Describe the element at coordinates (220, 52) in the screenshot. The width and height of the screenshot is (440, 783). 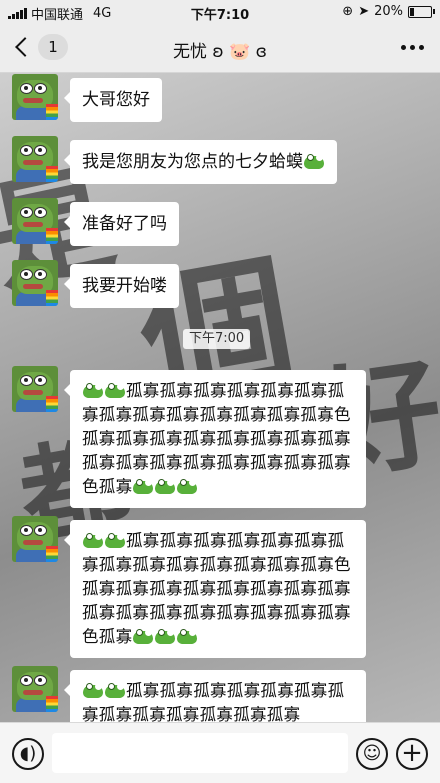
I see `chat-title: 无忧 ʚ 🐷 ɞ` at that location.